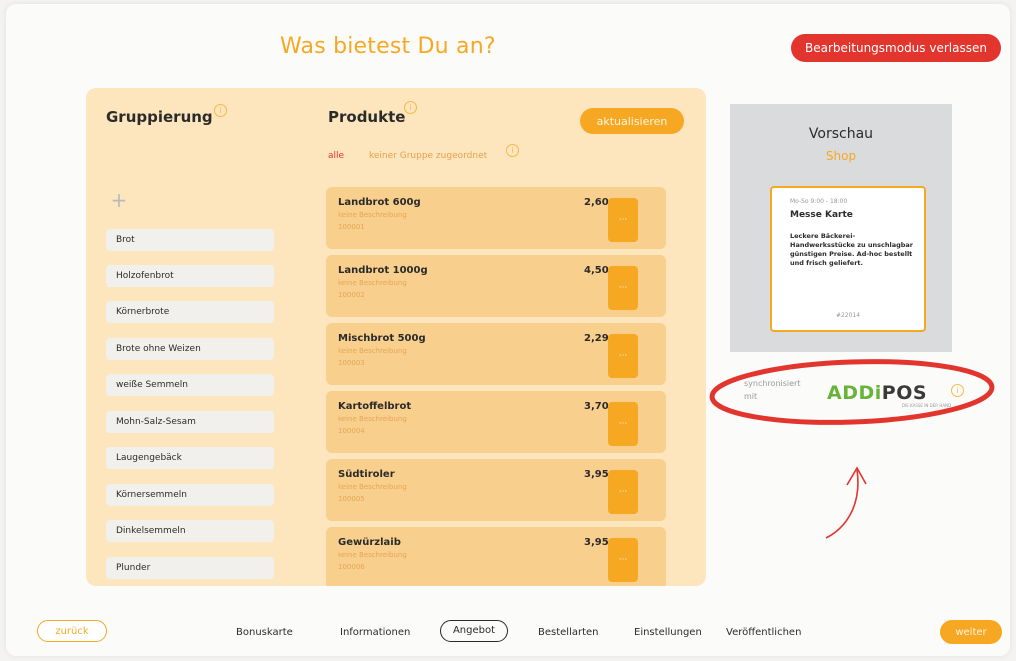  What do you see at coordinates (971, 632) in the screenshot?
I see `next-button: weiter` at bounding box center [971, 632].